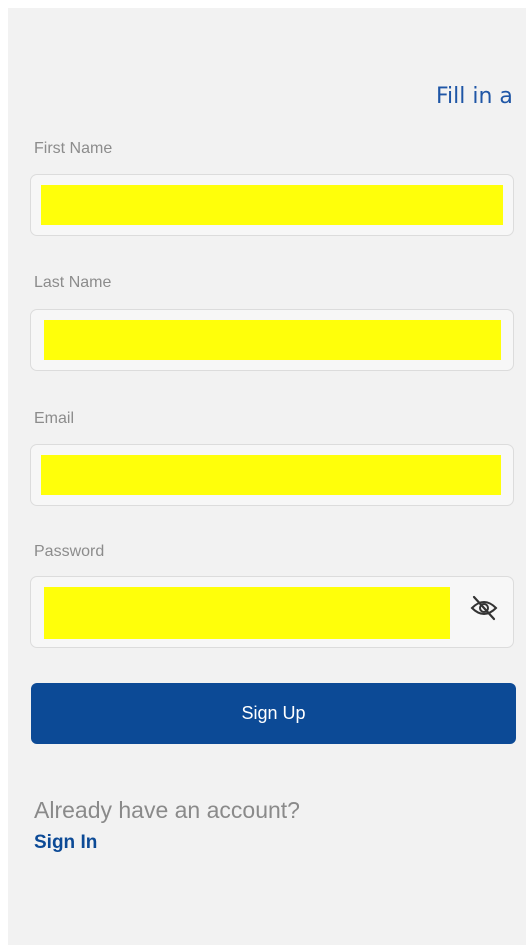 Image resolution: width=526 pixels, height=945 pixels. I want to click on eye-slash-icon, so click(484, 608).